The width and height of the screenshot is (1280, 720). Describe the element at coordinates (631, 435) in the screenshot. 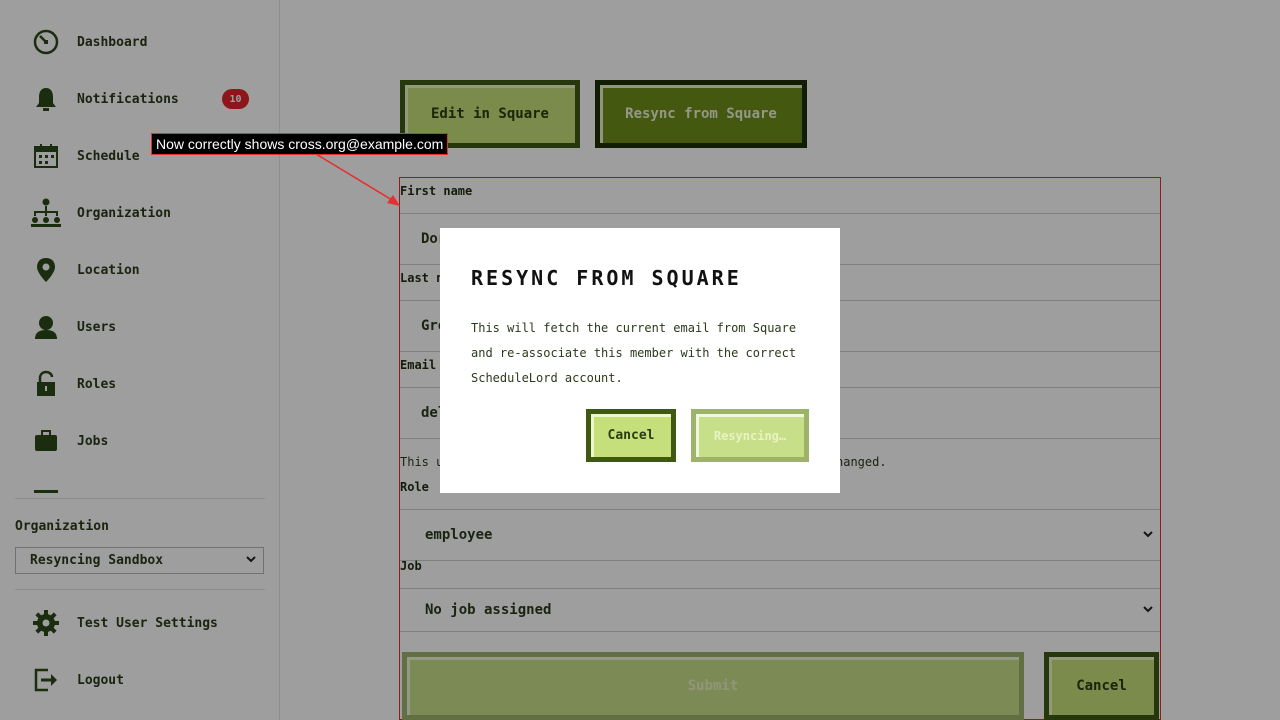

I see `dialog-cancel-button: Cancel` at that location.